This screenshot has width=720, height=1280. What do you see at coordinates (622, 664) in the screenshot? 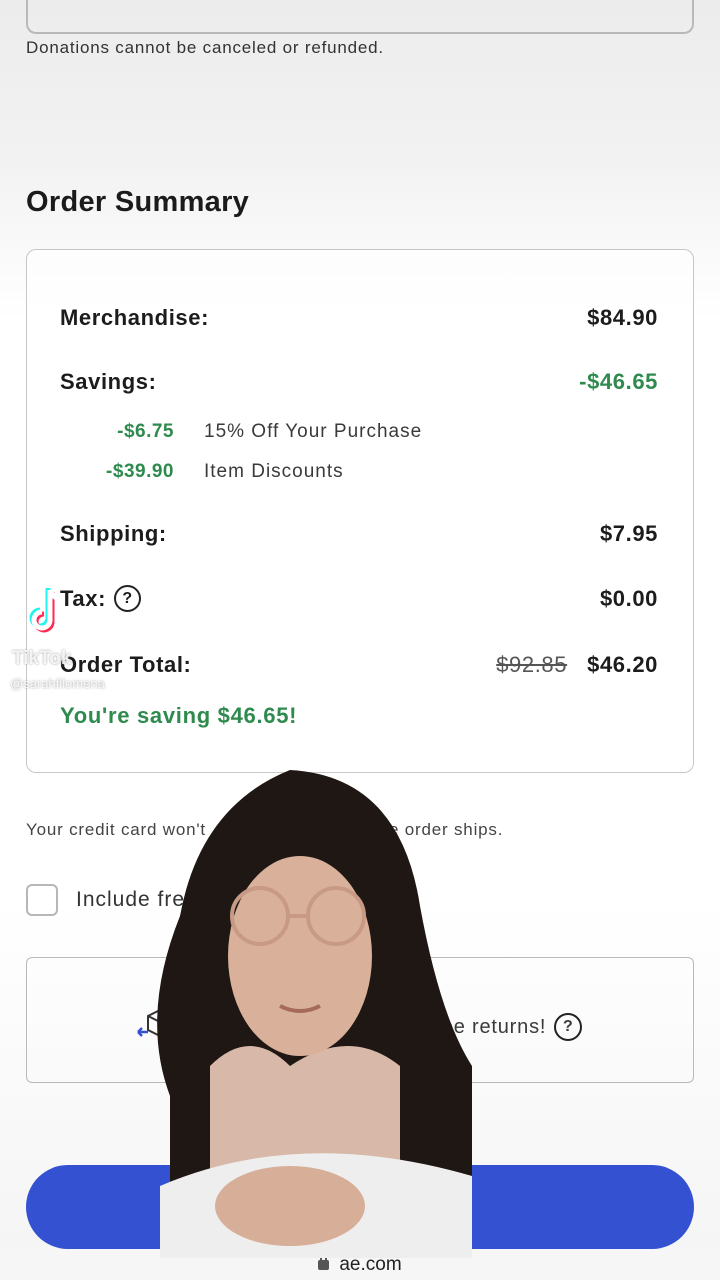
I see `order-total-value: $46.20` at bounding box center [622, 664].